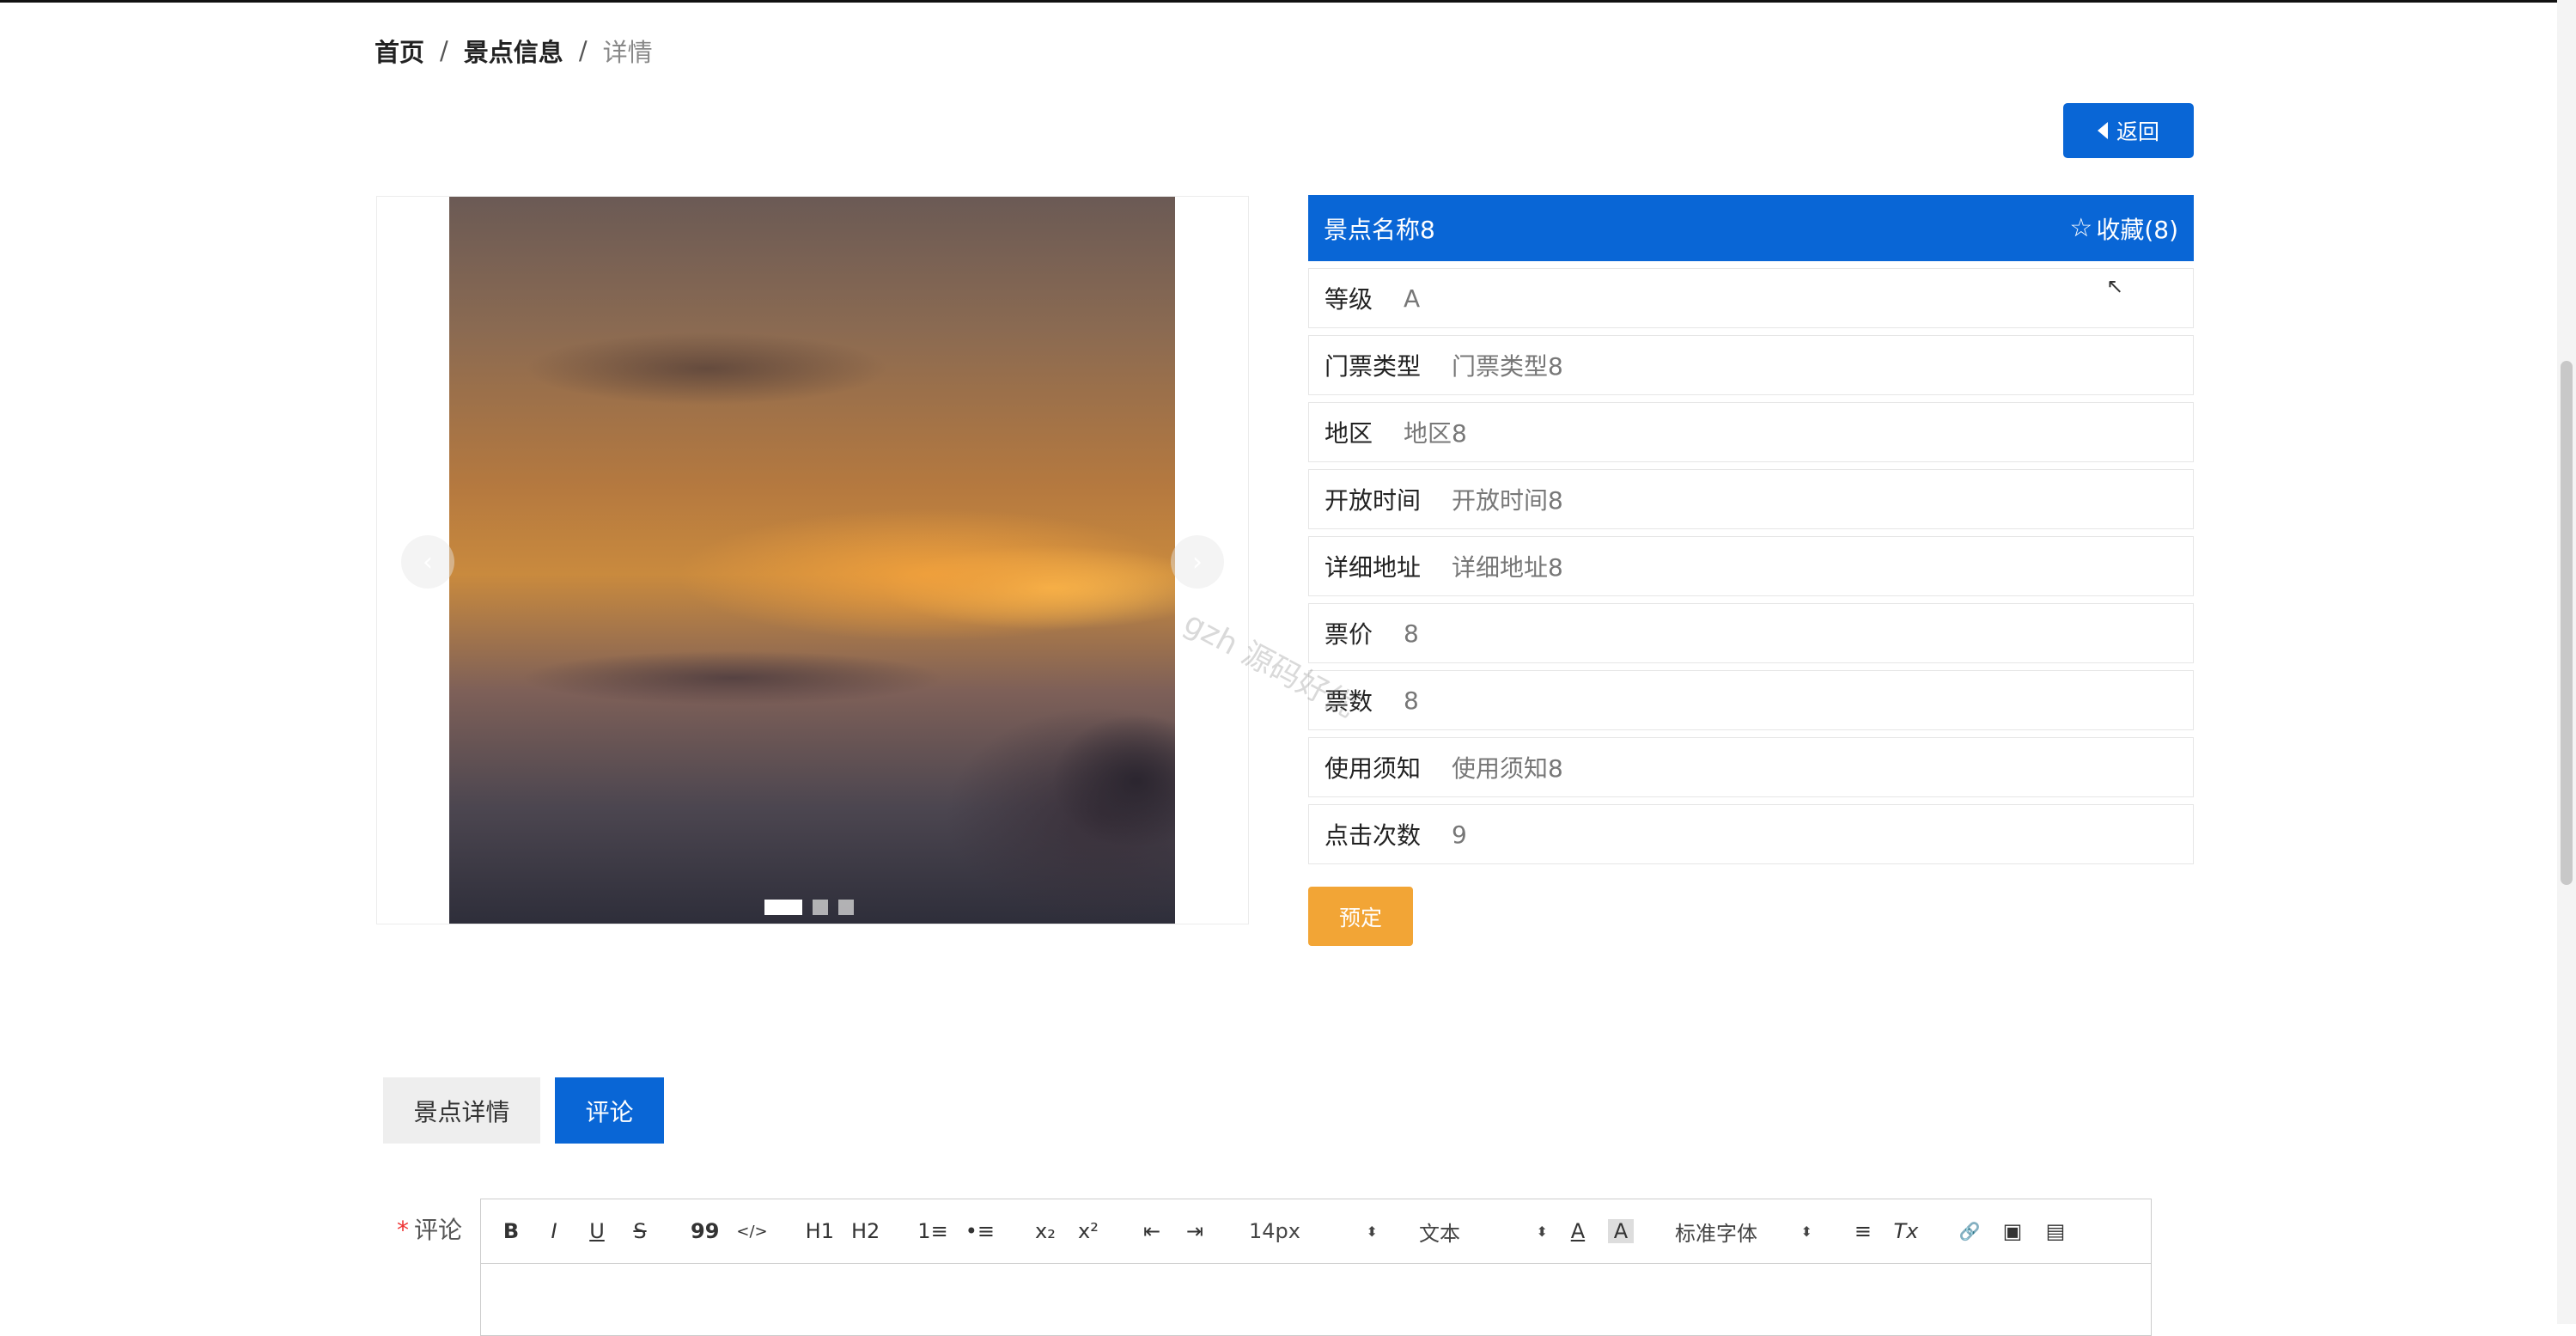 The image size is (2576, 1336). Describe the element at coordinates (1906, 1231) in the screenshot. I see `clear-format-button: Tx` at that location.